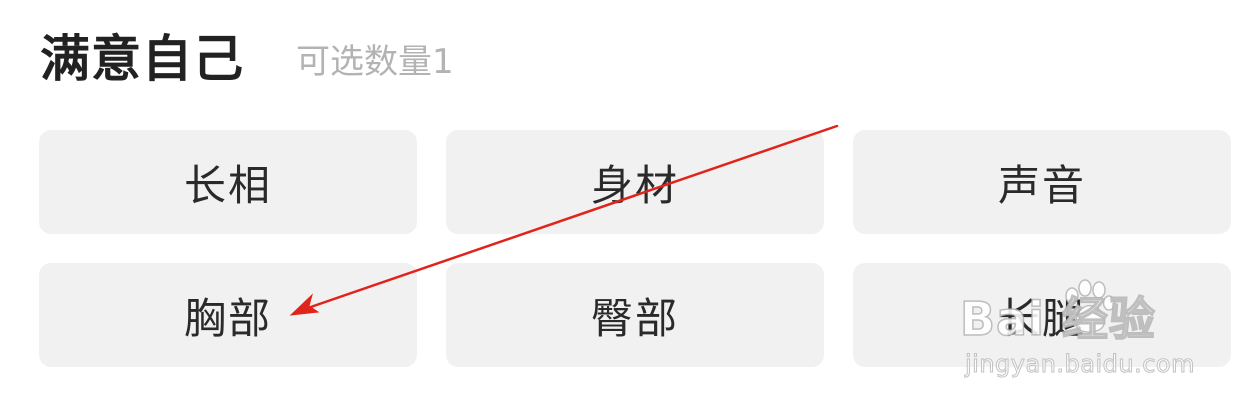  Describe the element at coordinates (1080, 364) in the screenshot. I see `watermark-url: jingyan.baidu.com` at that location.